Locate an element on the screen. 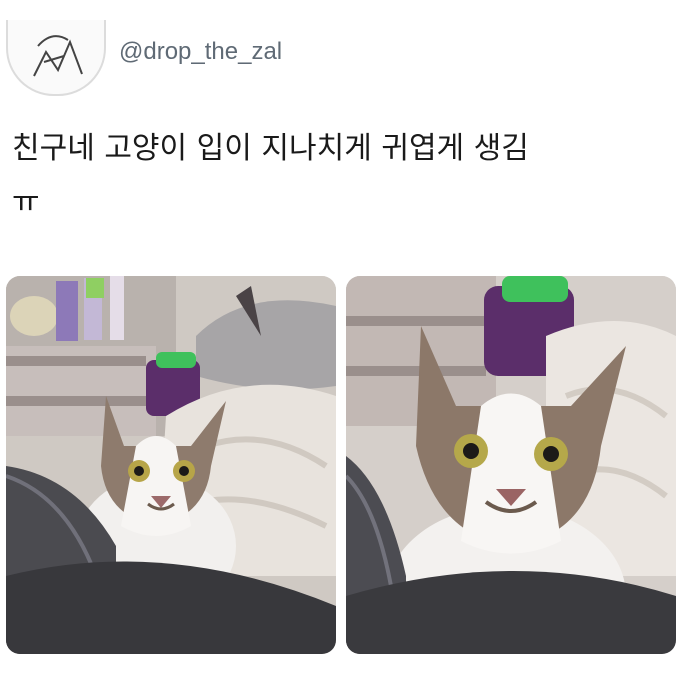  avatar is located at coordinates (56, 58).